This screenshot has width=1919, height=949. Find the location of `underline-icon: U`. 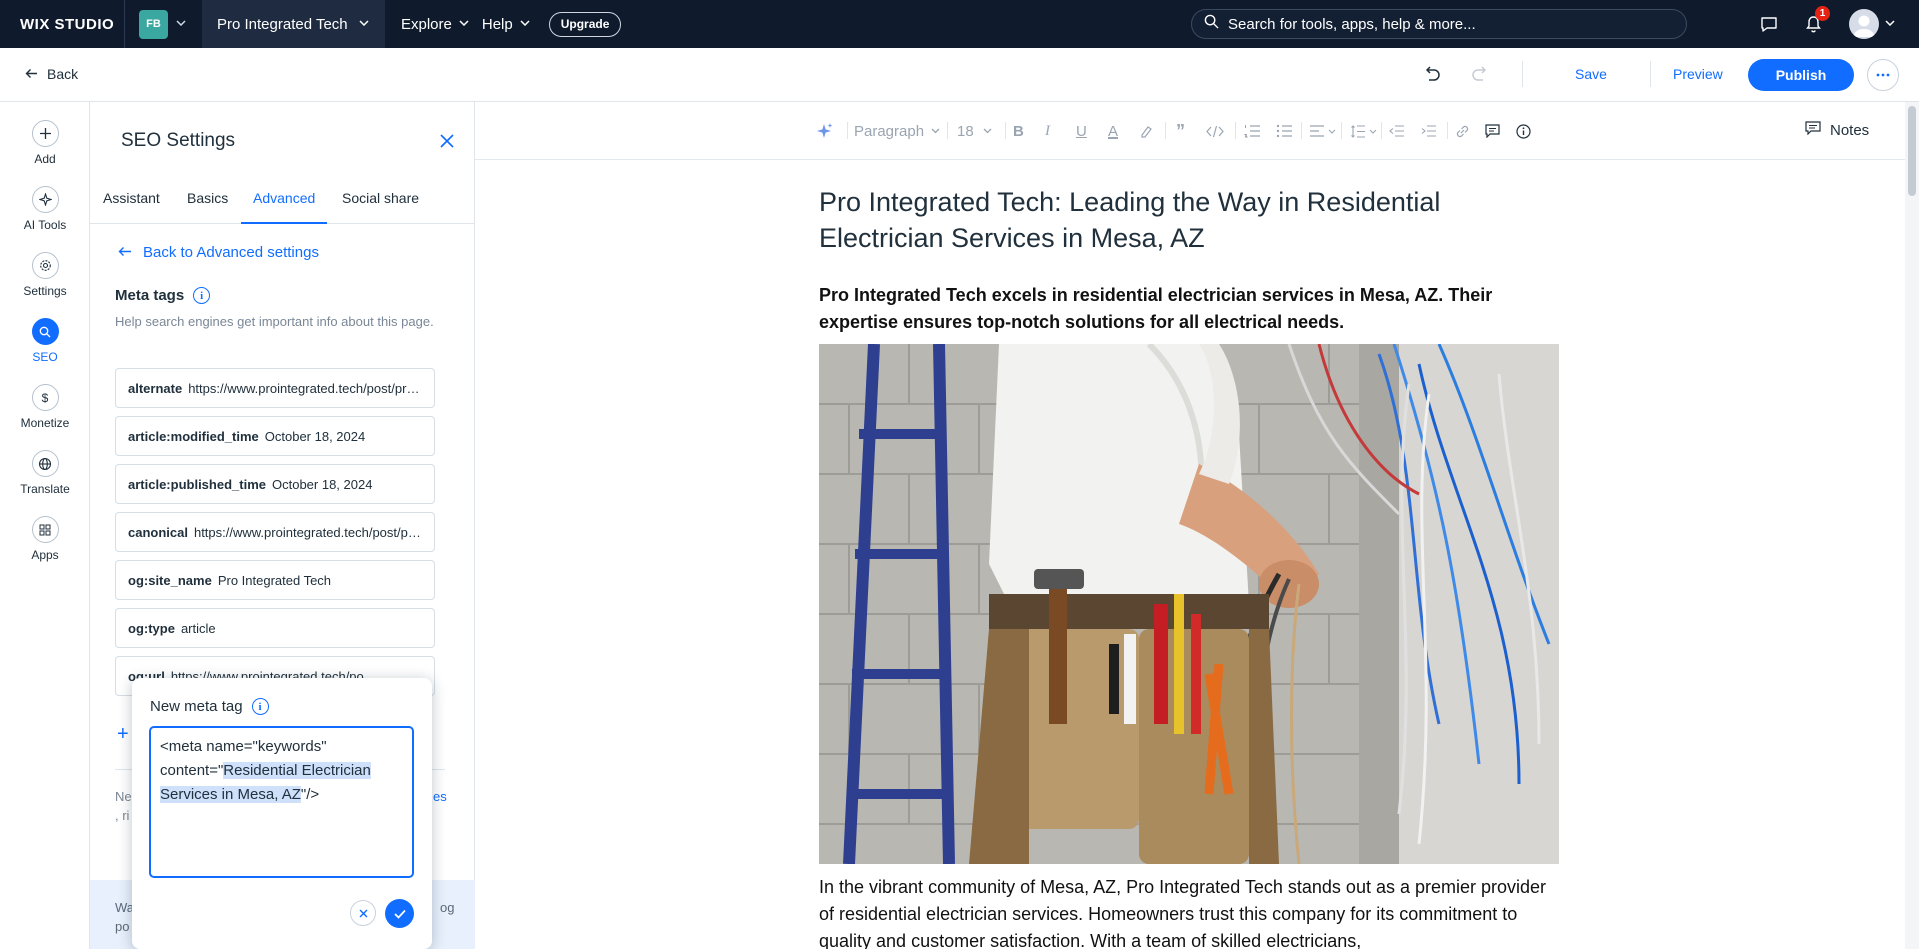

underline-icon: U is located at coordinates (1081, 131).